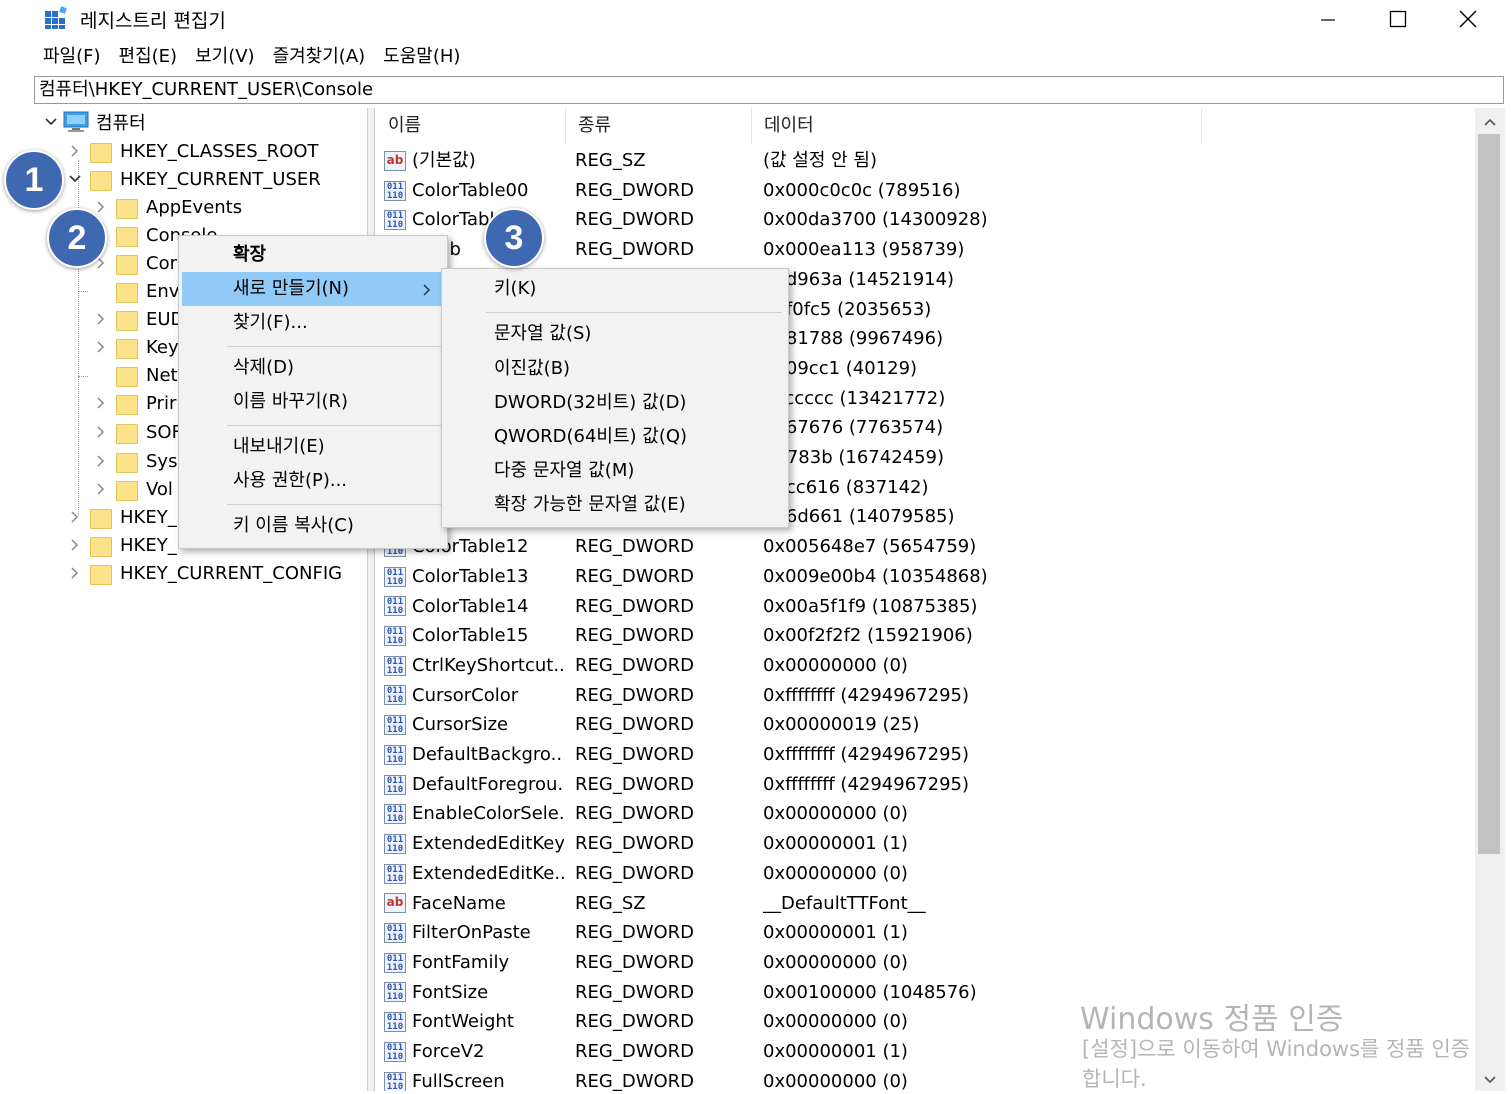 This screenshot has width=1511, height=1094. I want to click on menu-item-new: 새로 만들기(N), so click(291, 289).